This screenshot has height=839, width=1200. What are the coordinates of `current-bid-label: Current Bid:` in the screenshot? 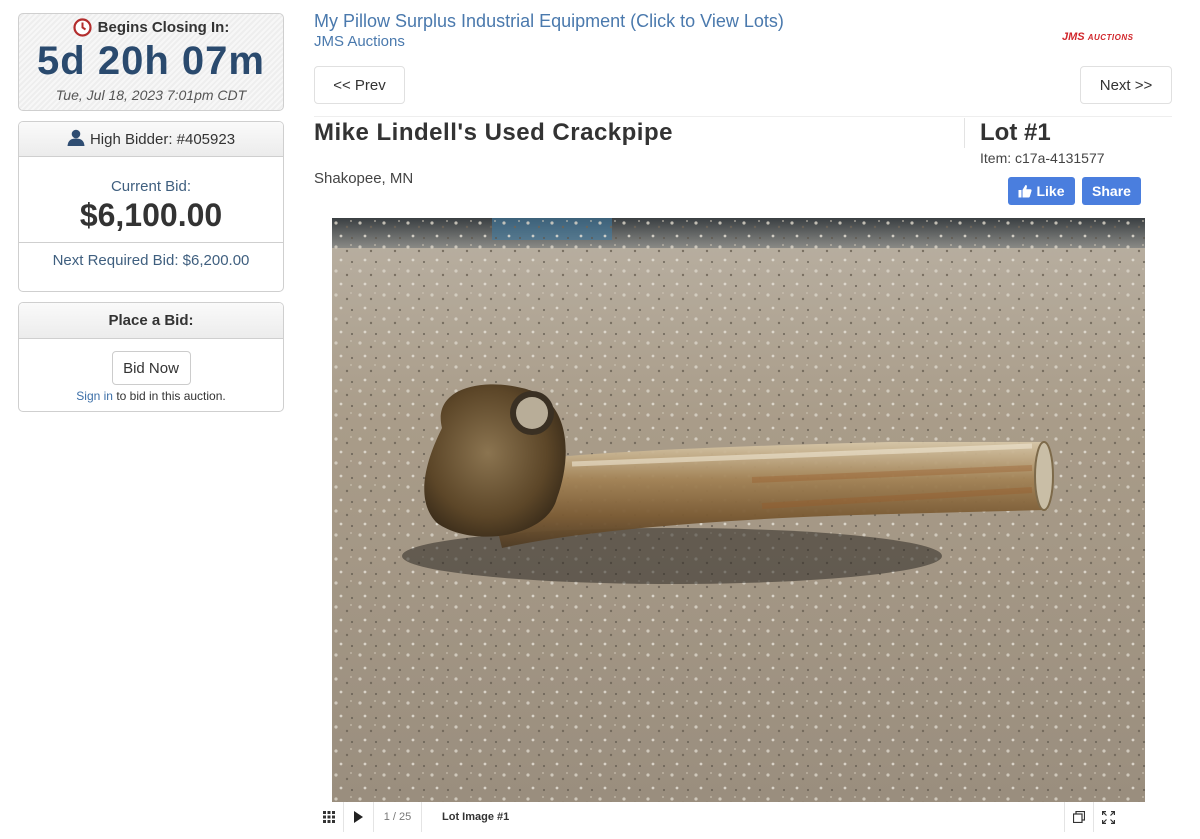 It's located at (151, 186).